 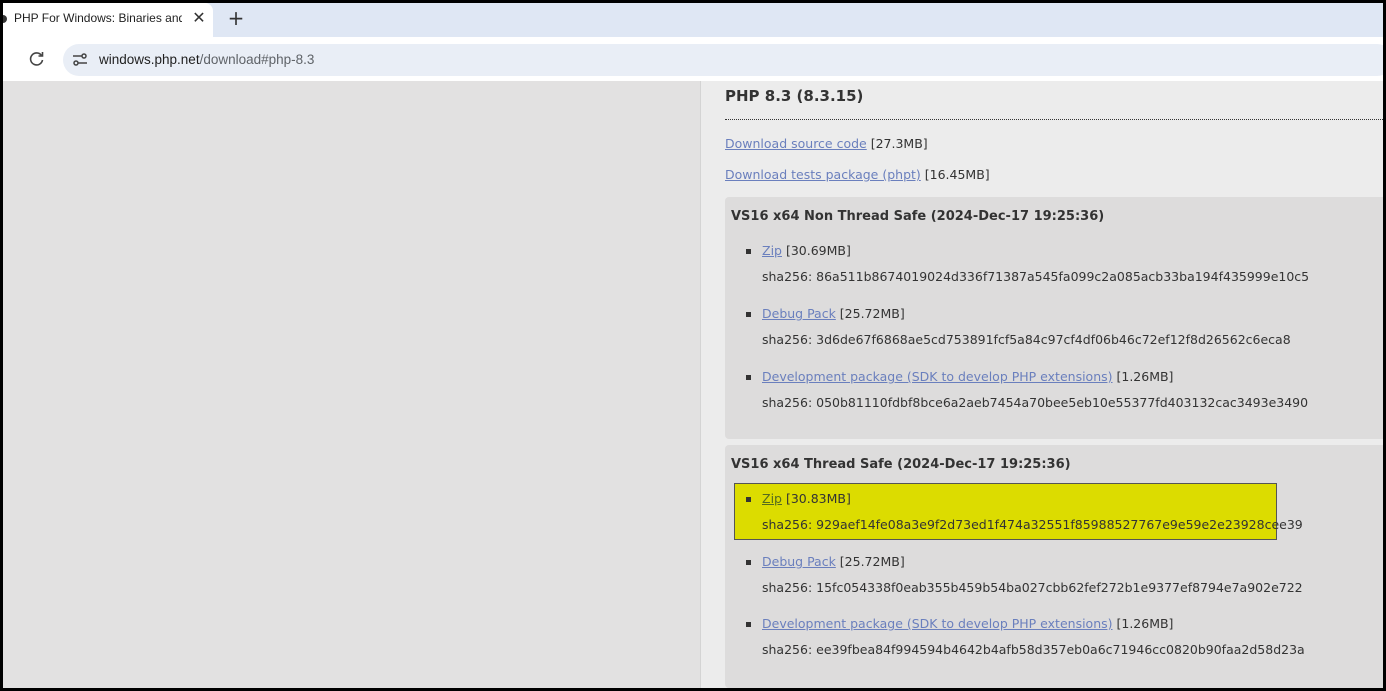 I want to click on reload-icon, so click(x=37, y=59).